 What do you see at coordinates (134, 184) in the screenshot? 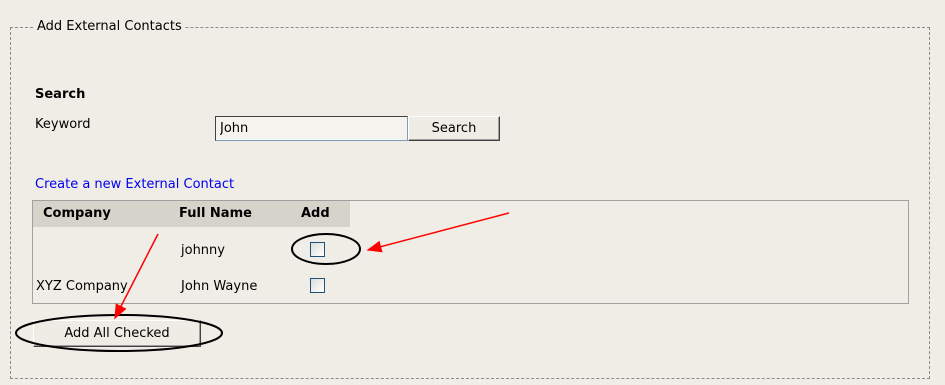
I see `create-external-contact-link: Create a new External Contact` at bounding box center [134, 184].